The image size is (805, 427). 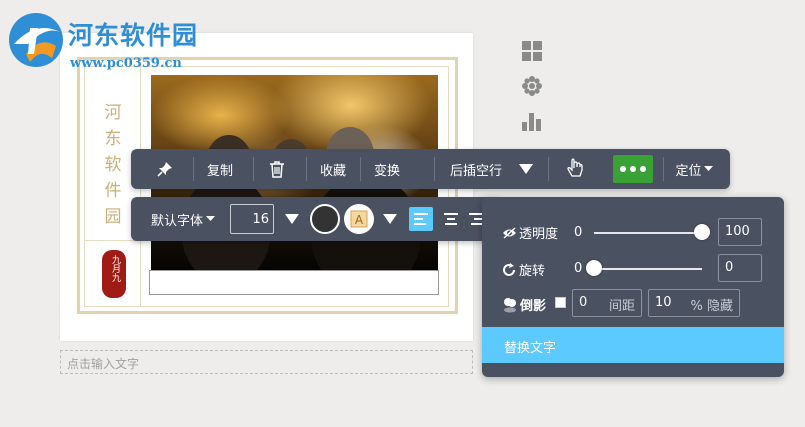 What do you see at coordinates (578, 268) in the screenshot?
I see `rotate-min: 0` at bounding box center [578, 268].